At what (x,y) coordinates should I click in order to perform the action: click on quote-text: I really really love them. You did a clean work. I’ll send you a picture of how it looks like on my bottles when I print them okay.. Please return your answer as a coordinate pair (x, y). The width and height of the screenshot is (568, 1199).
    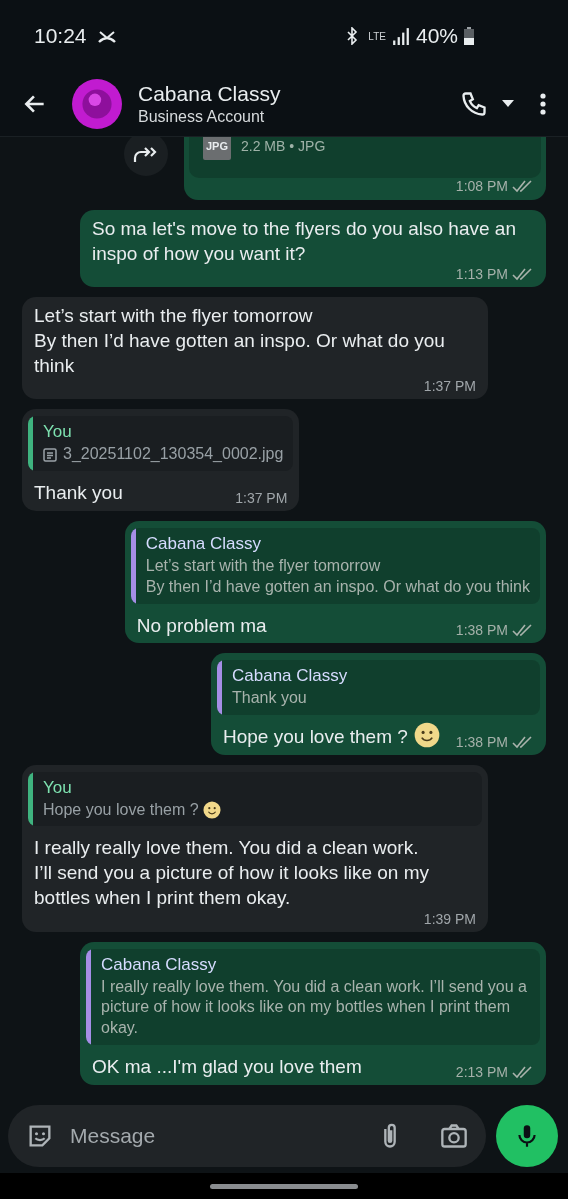
    Looking at the image, I should click on (314, 1007).